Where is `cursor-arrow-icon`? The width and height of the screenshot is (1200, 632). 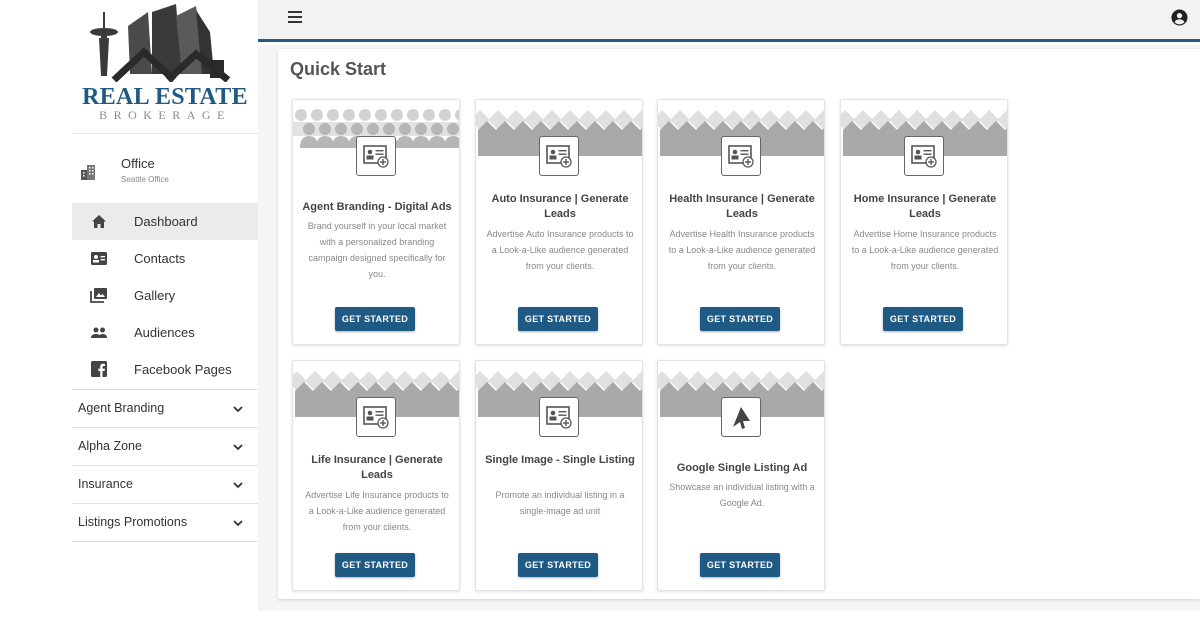 cursor-arrow-icon is located at coordinates (741, 418).